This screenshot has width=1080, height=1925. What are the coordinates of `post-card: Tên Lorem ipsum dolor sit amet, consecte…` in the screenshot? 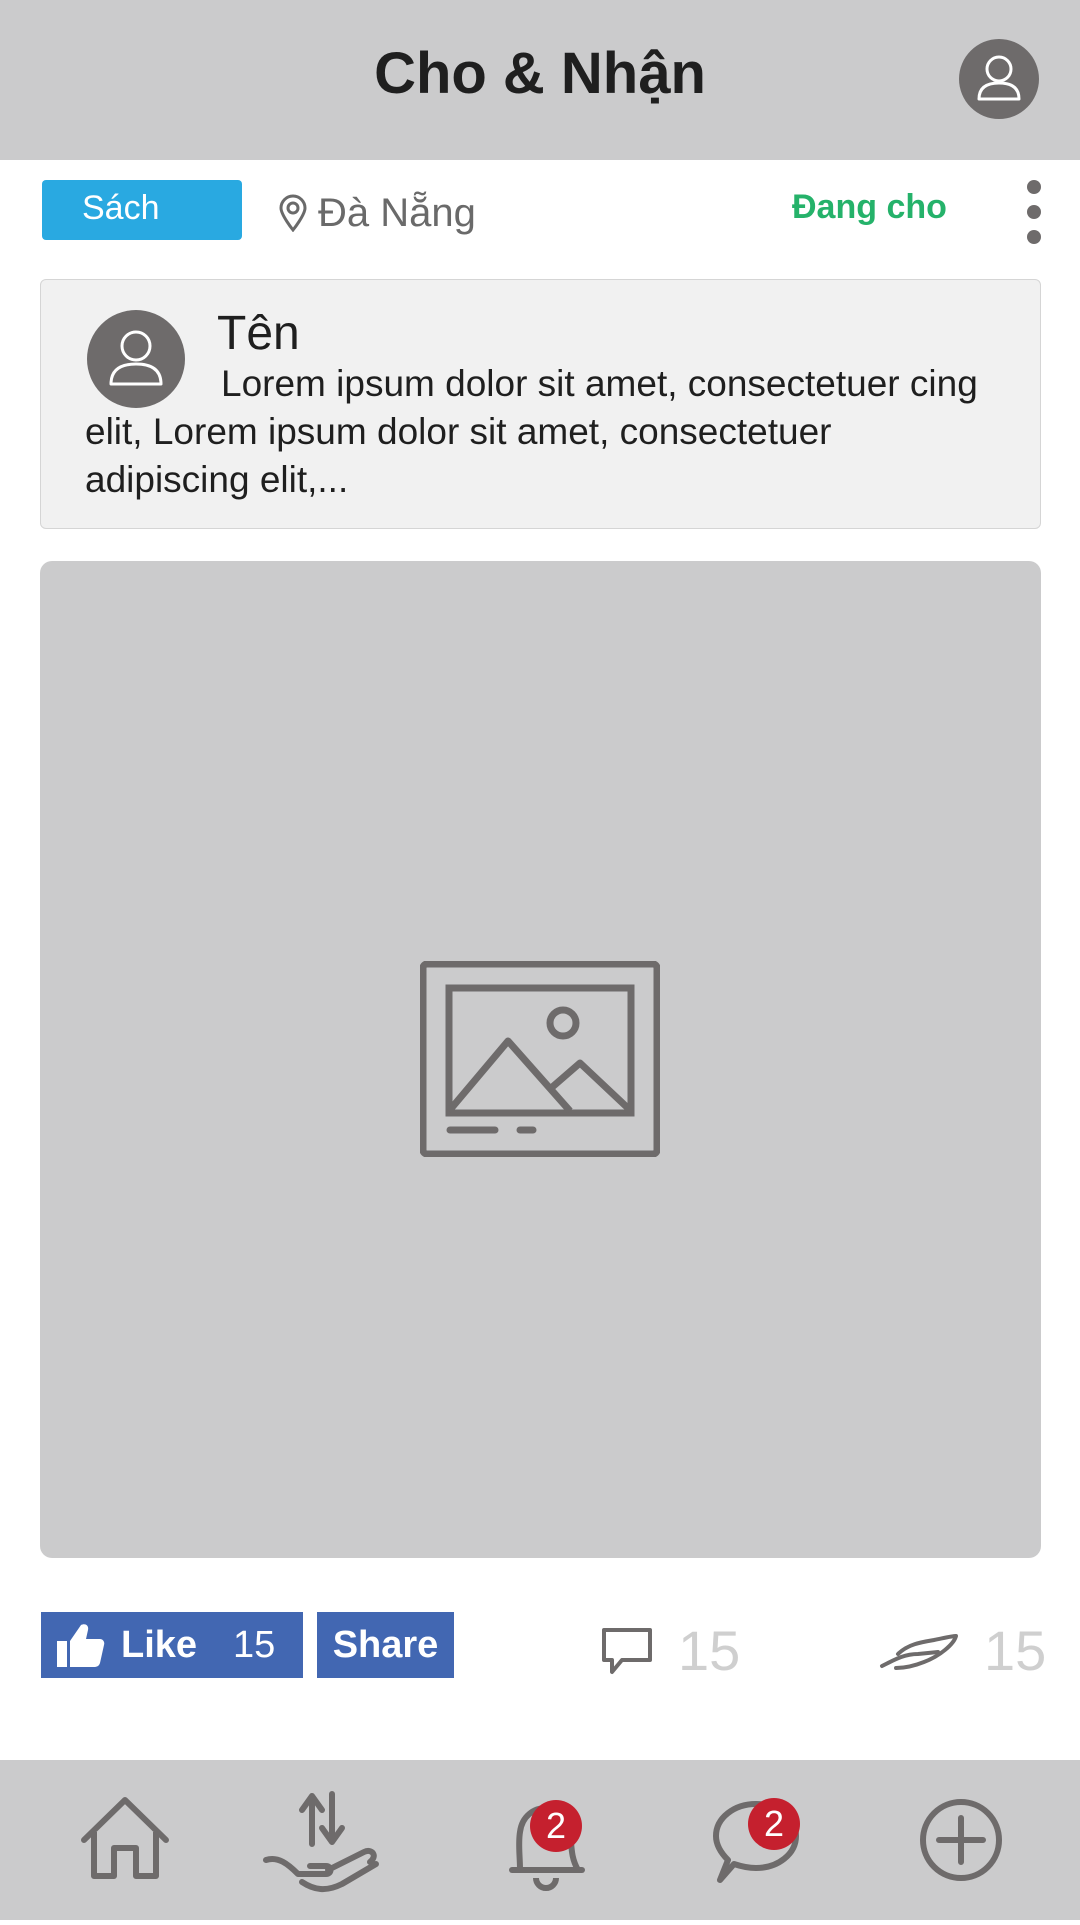 It's located at (540, 404).